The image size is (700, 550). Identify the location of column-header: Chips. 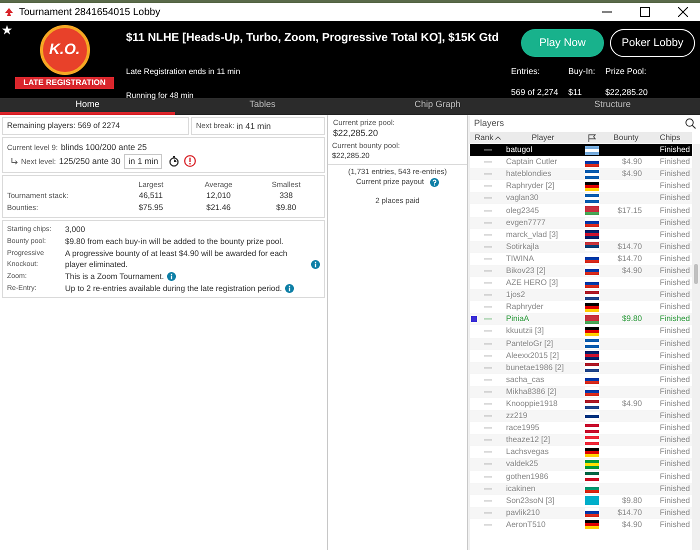
(670, 138).